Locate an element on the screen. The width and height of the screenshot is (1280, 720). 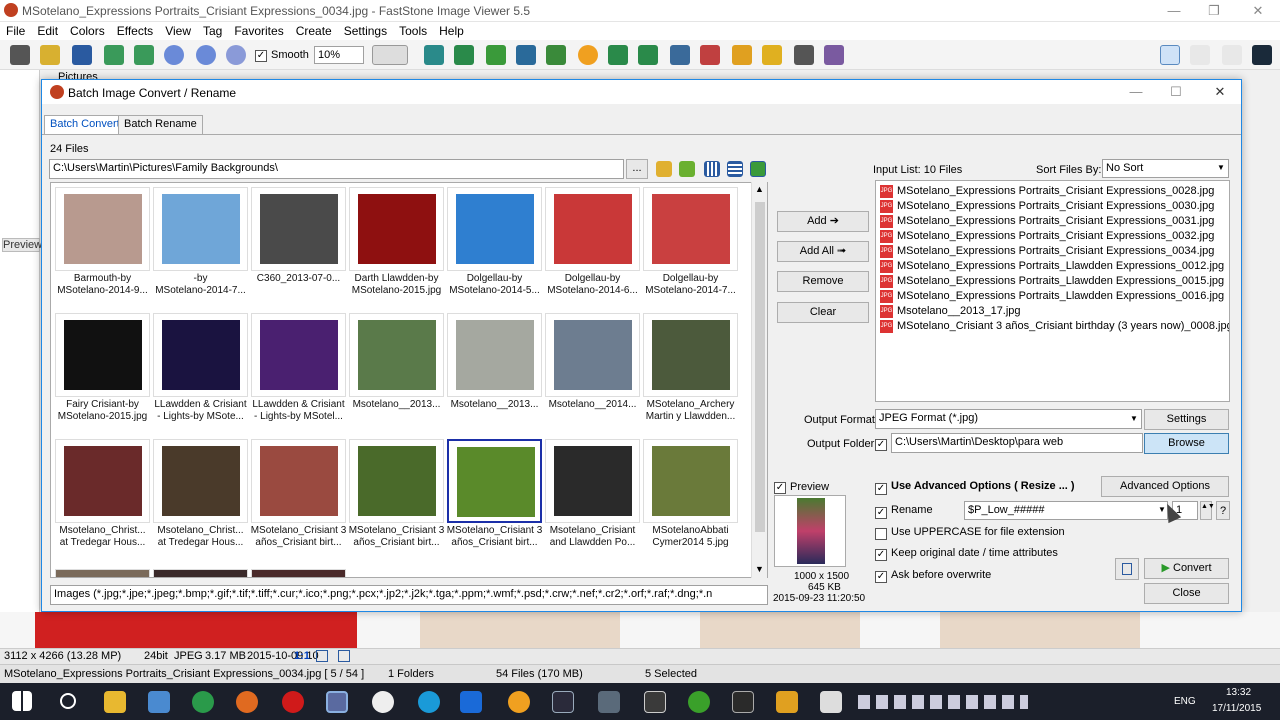
resize-icon is located at coordinates (464, 55).